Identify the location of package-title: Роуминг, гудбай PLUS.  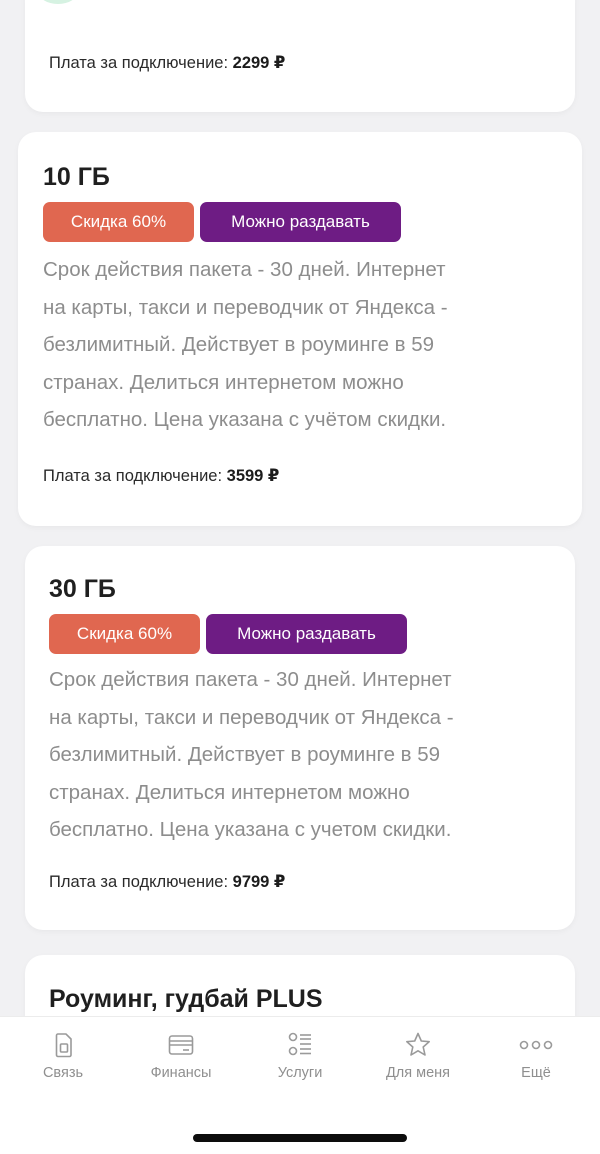
(186, 999).